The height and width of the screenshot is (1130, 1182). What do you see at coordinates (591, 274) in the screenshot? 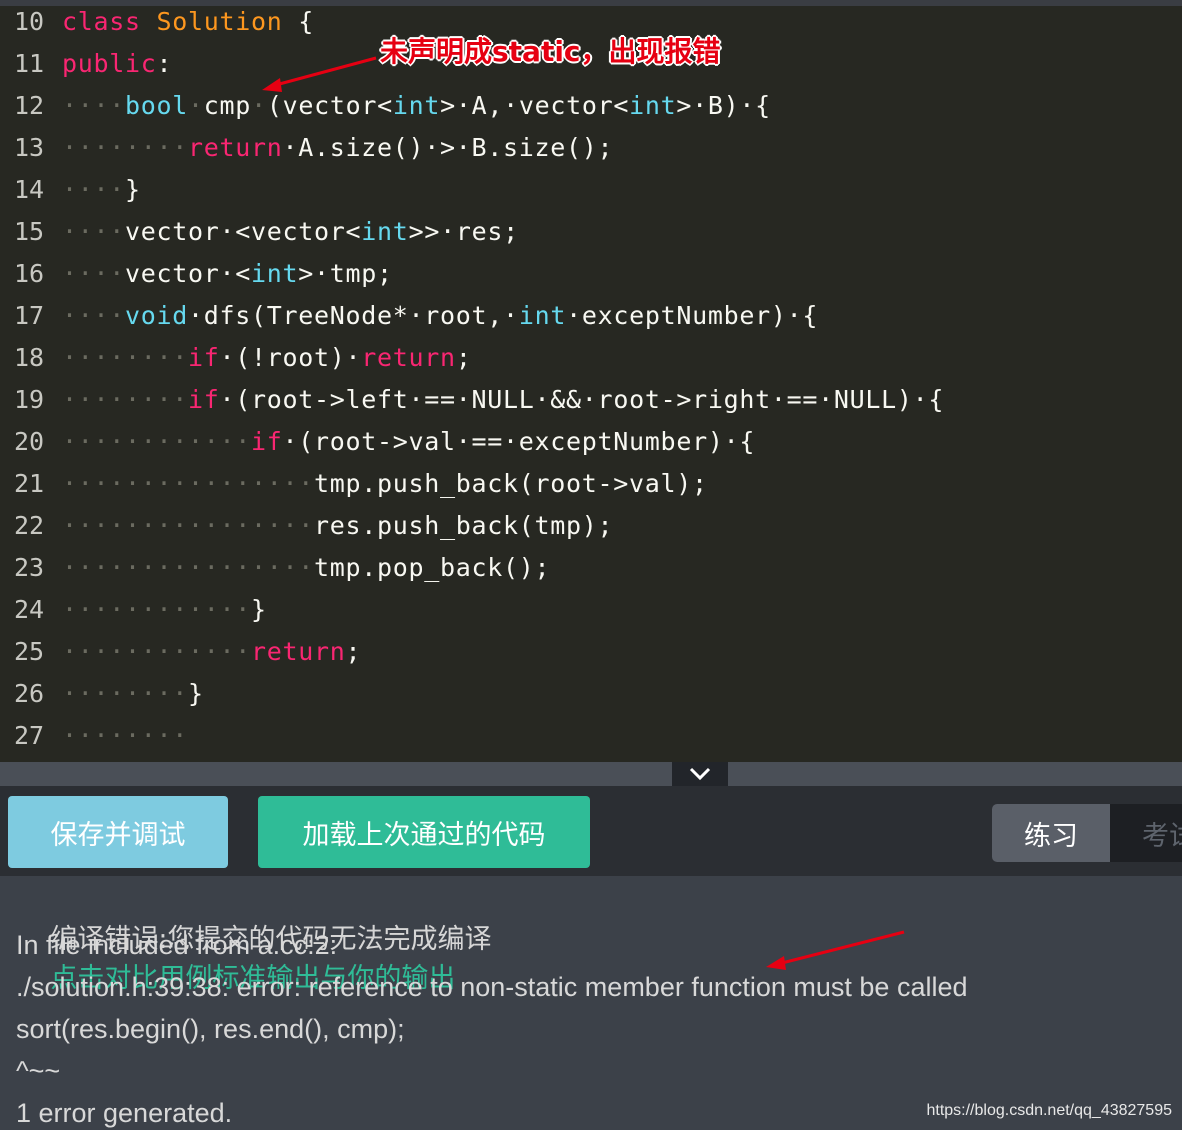
I see `code-line: 16 ····vector·<int>·tmp;` at bounding box center [591, 274].